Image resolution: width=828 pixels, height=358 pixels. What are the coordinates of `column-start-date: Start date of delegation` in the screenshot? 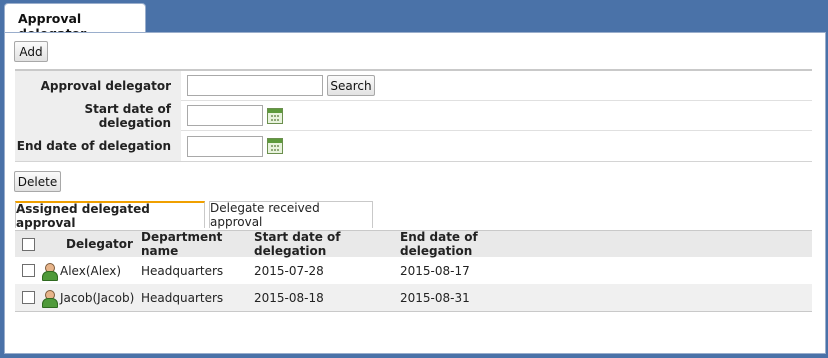 It's located at (297, 244).